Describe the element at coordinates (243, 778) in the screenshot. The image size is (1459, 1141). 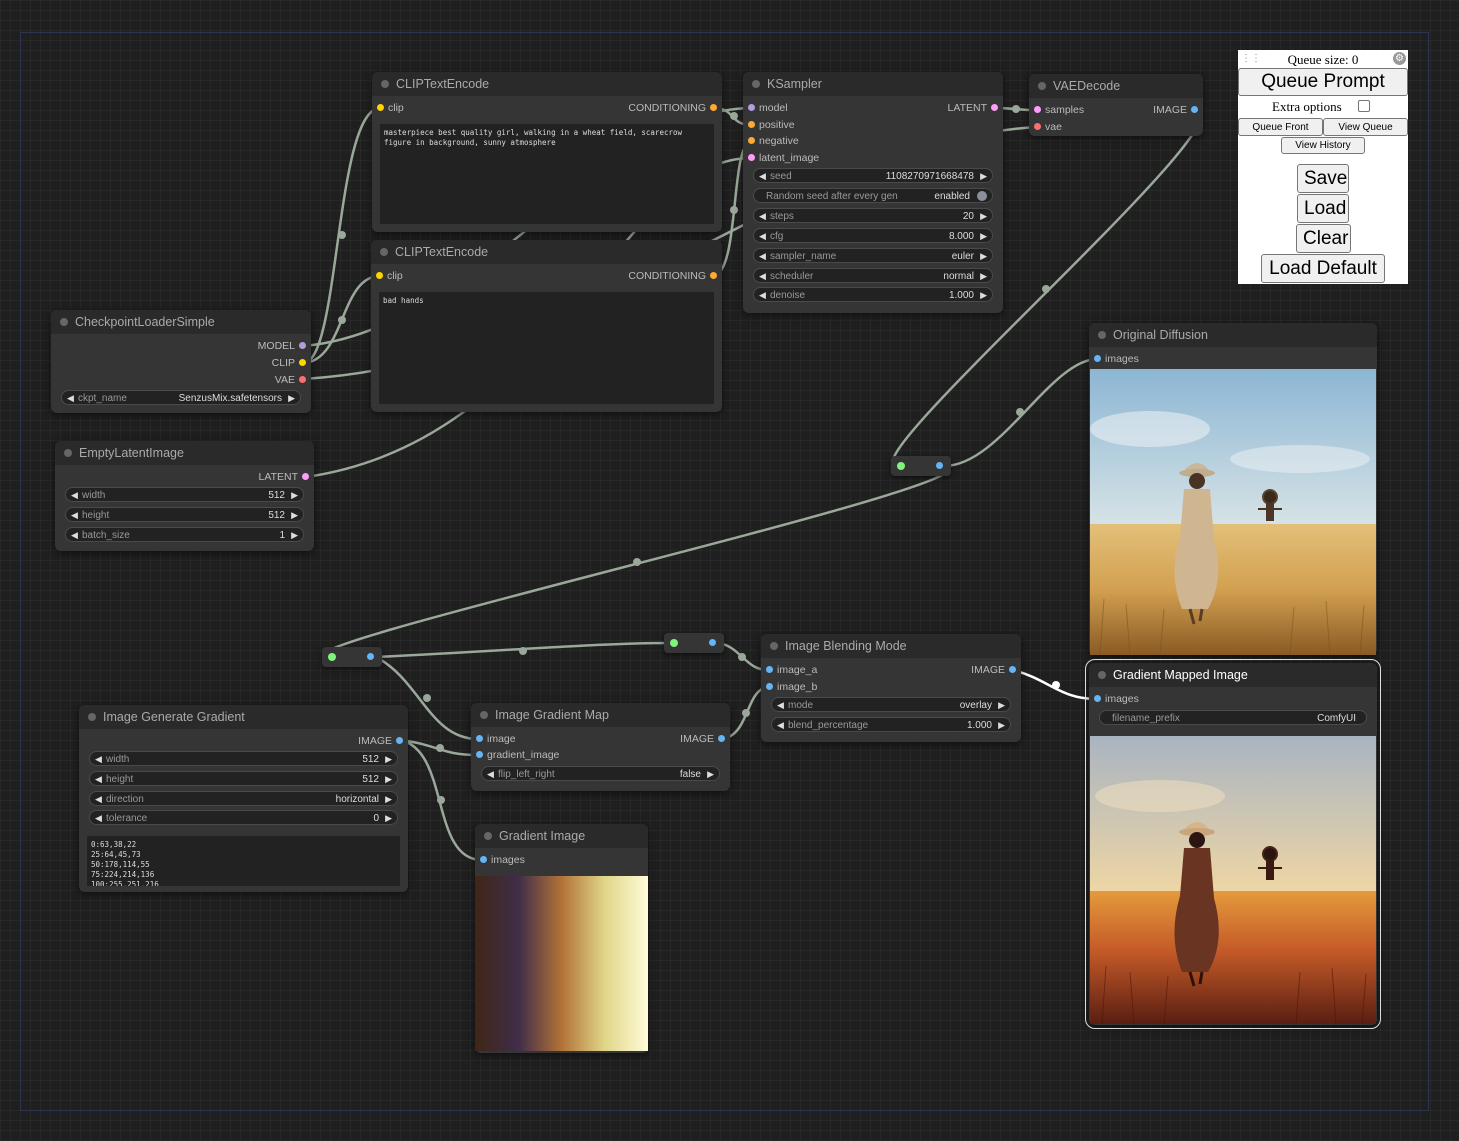
I see `widget-height: ◀ height 512 ▶` at that location.